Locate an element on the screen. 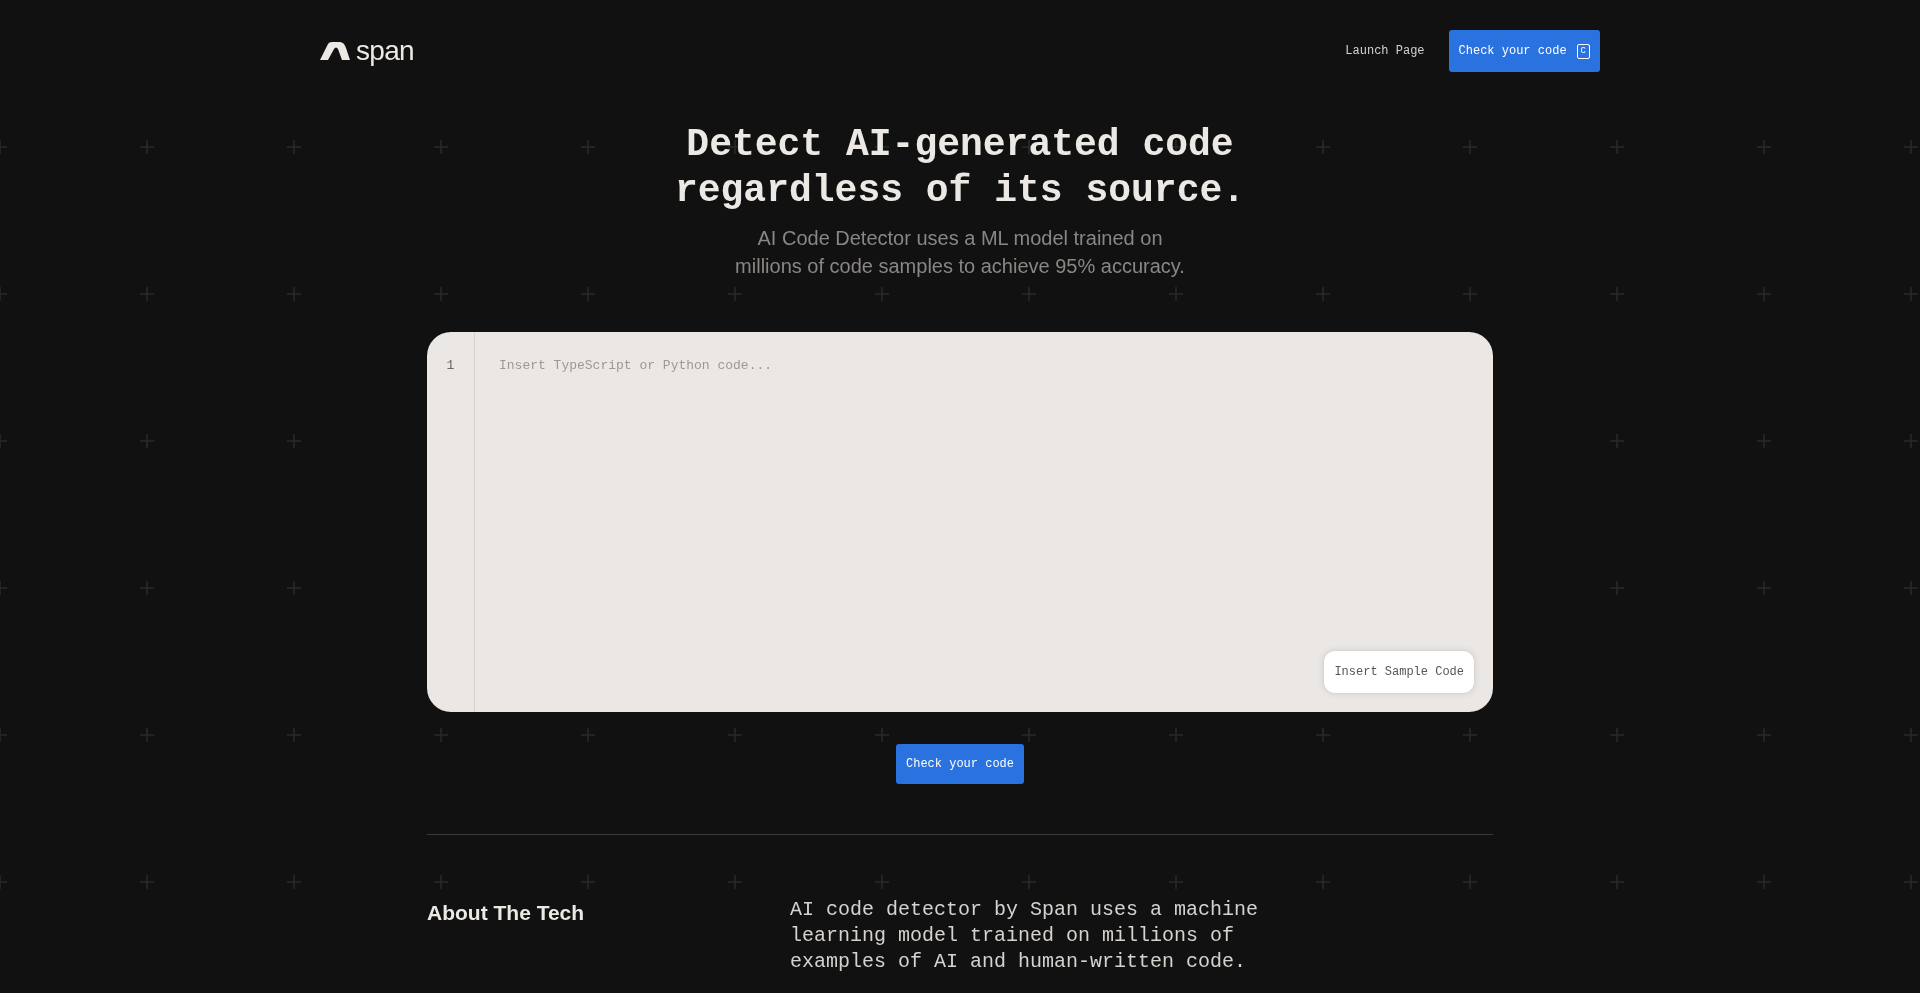 Image resolution: width=1920 pixels, height=993 pixels. nav-link: Launch Page is located at coordinates (1385, 51).